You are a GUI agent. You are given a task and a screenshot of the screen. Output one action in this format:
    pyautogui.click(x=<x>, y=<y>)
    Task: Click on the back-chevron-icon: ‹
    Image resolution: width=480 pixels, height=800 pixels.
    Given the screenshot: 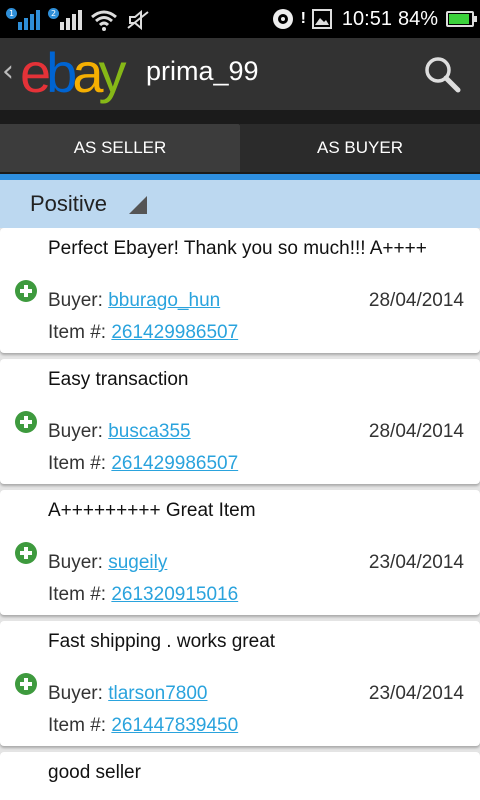 What is the action you would take?
    pyautogui.click(x=8, y=71)
    